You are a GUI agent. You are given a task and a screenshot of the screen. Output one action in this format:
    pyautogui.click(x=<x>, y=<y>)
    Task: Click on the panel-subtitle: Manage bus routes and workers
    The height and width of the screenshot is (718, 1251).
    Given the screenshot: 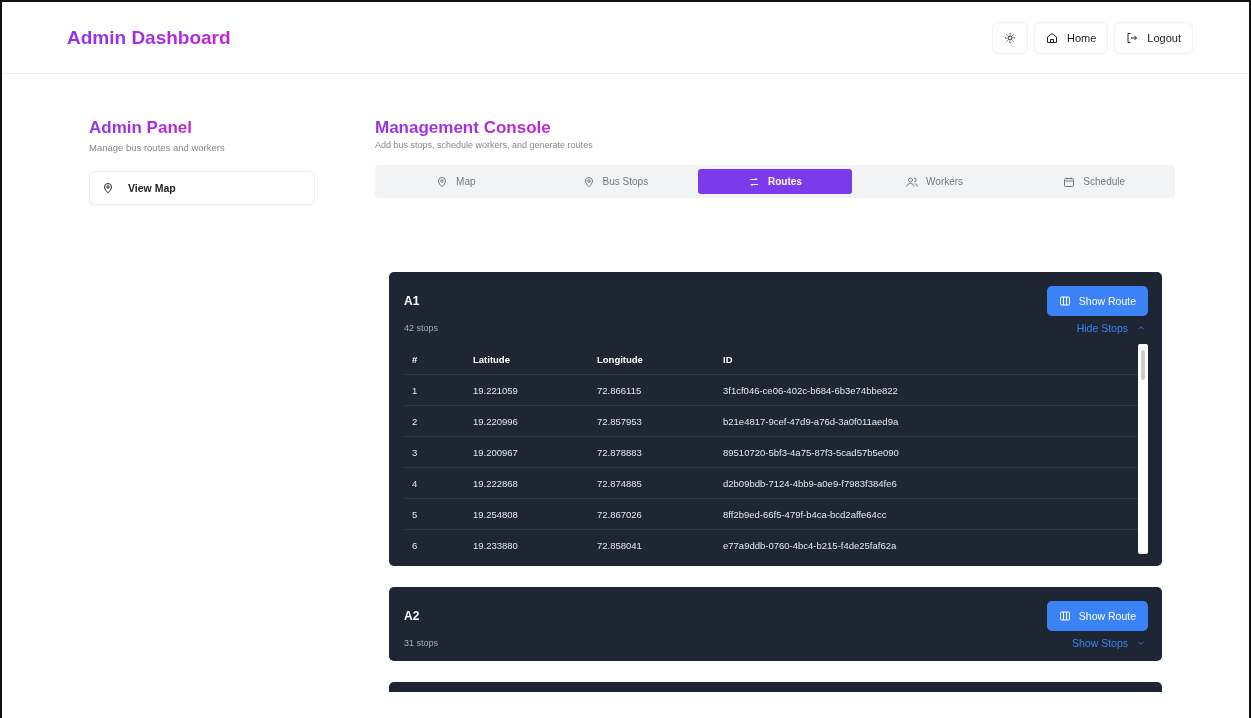 What is the action you would take?
    pyautogui.click(x=157, y=147)
    